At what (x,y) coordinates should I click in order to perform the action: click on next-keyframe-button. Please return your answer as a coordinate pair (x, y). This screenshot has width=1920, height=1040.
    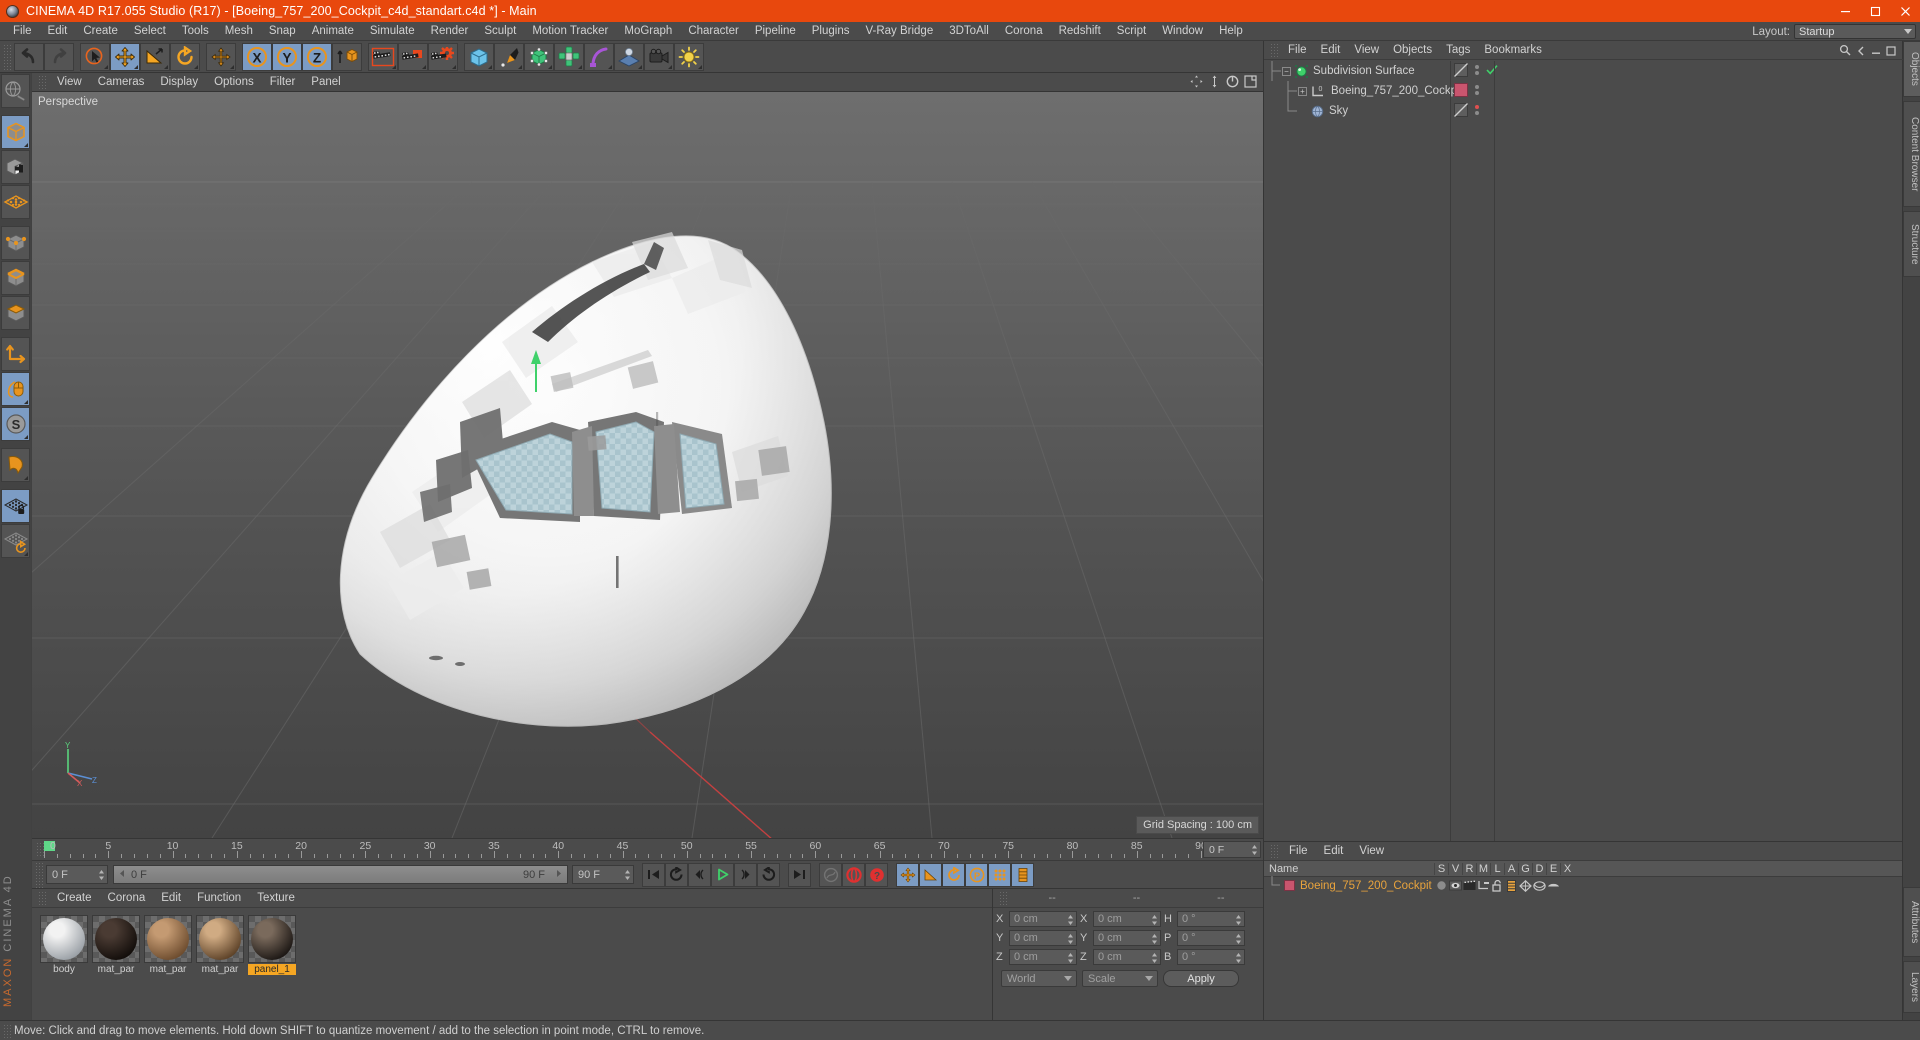
    Looking at the image, I should click on (768, 874).